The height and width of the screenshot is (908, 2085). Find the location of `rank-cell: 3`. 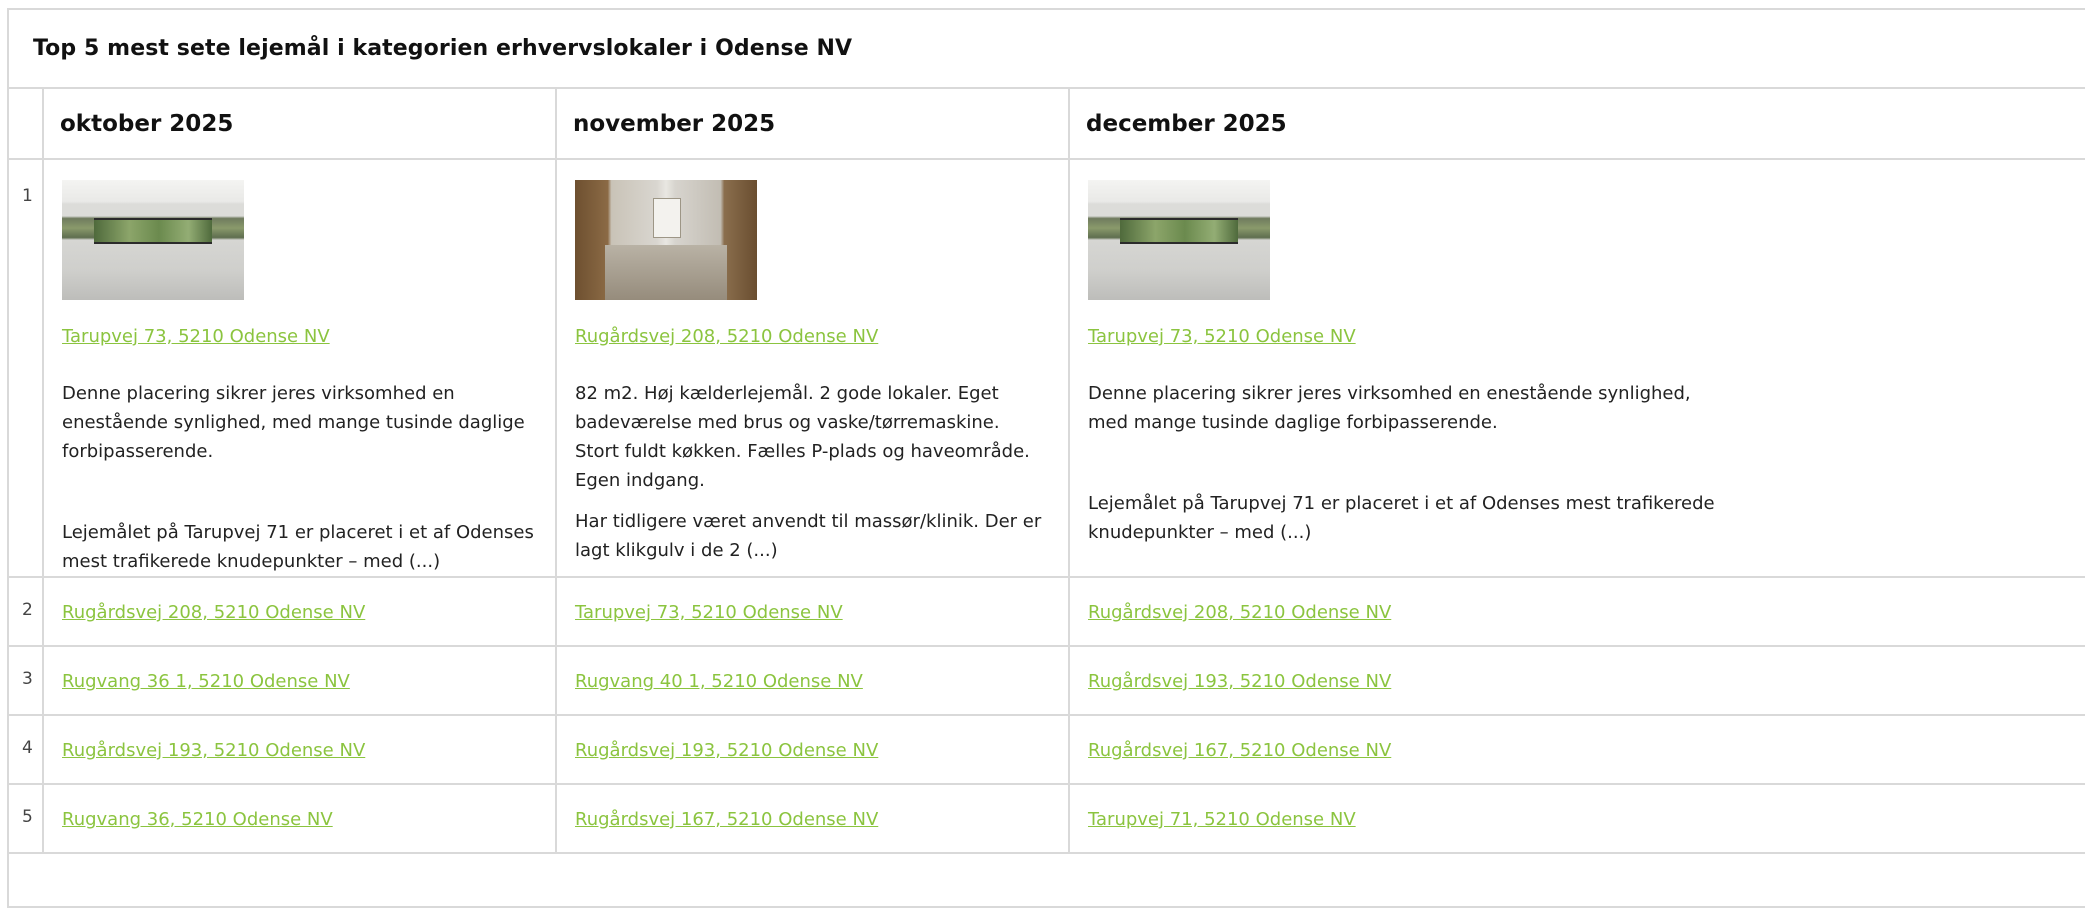

rank-cell: 3 is located at coordinates (26, 680).